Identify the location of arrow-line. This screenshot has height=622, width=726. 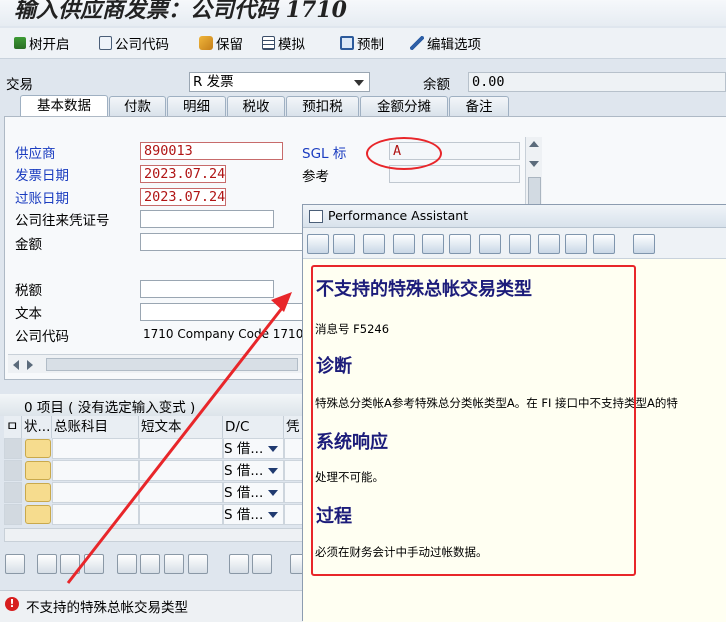
(177, 443).